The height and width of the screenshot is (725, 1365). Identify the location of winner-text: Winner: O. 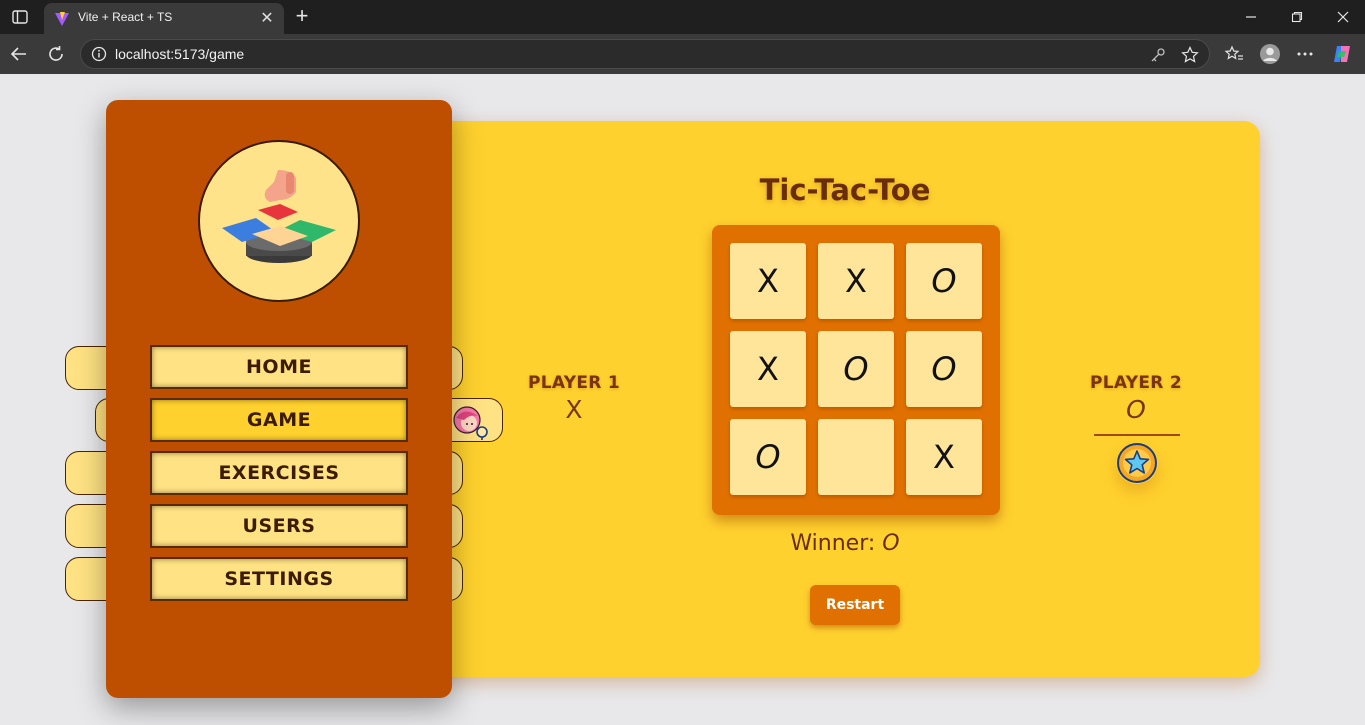
(845, 543).